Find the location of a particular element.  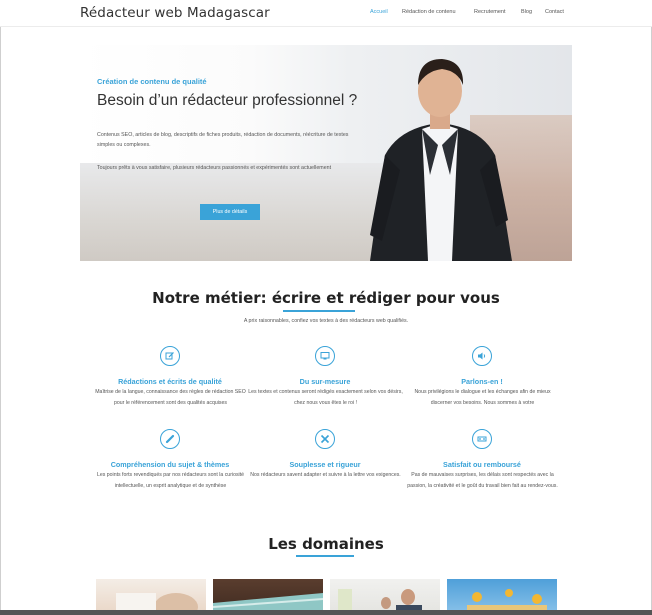

domains-title-underline is located at coordinates (325, 556).